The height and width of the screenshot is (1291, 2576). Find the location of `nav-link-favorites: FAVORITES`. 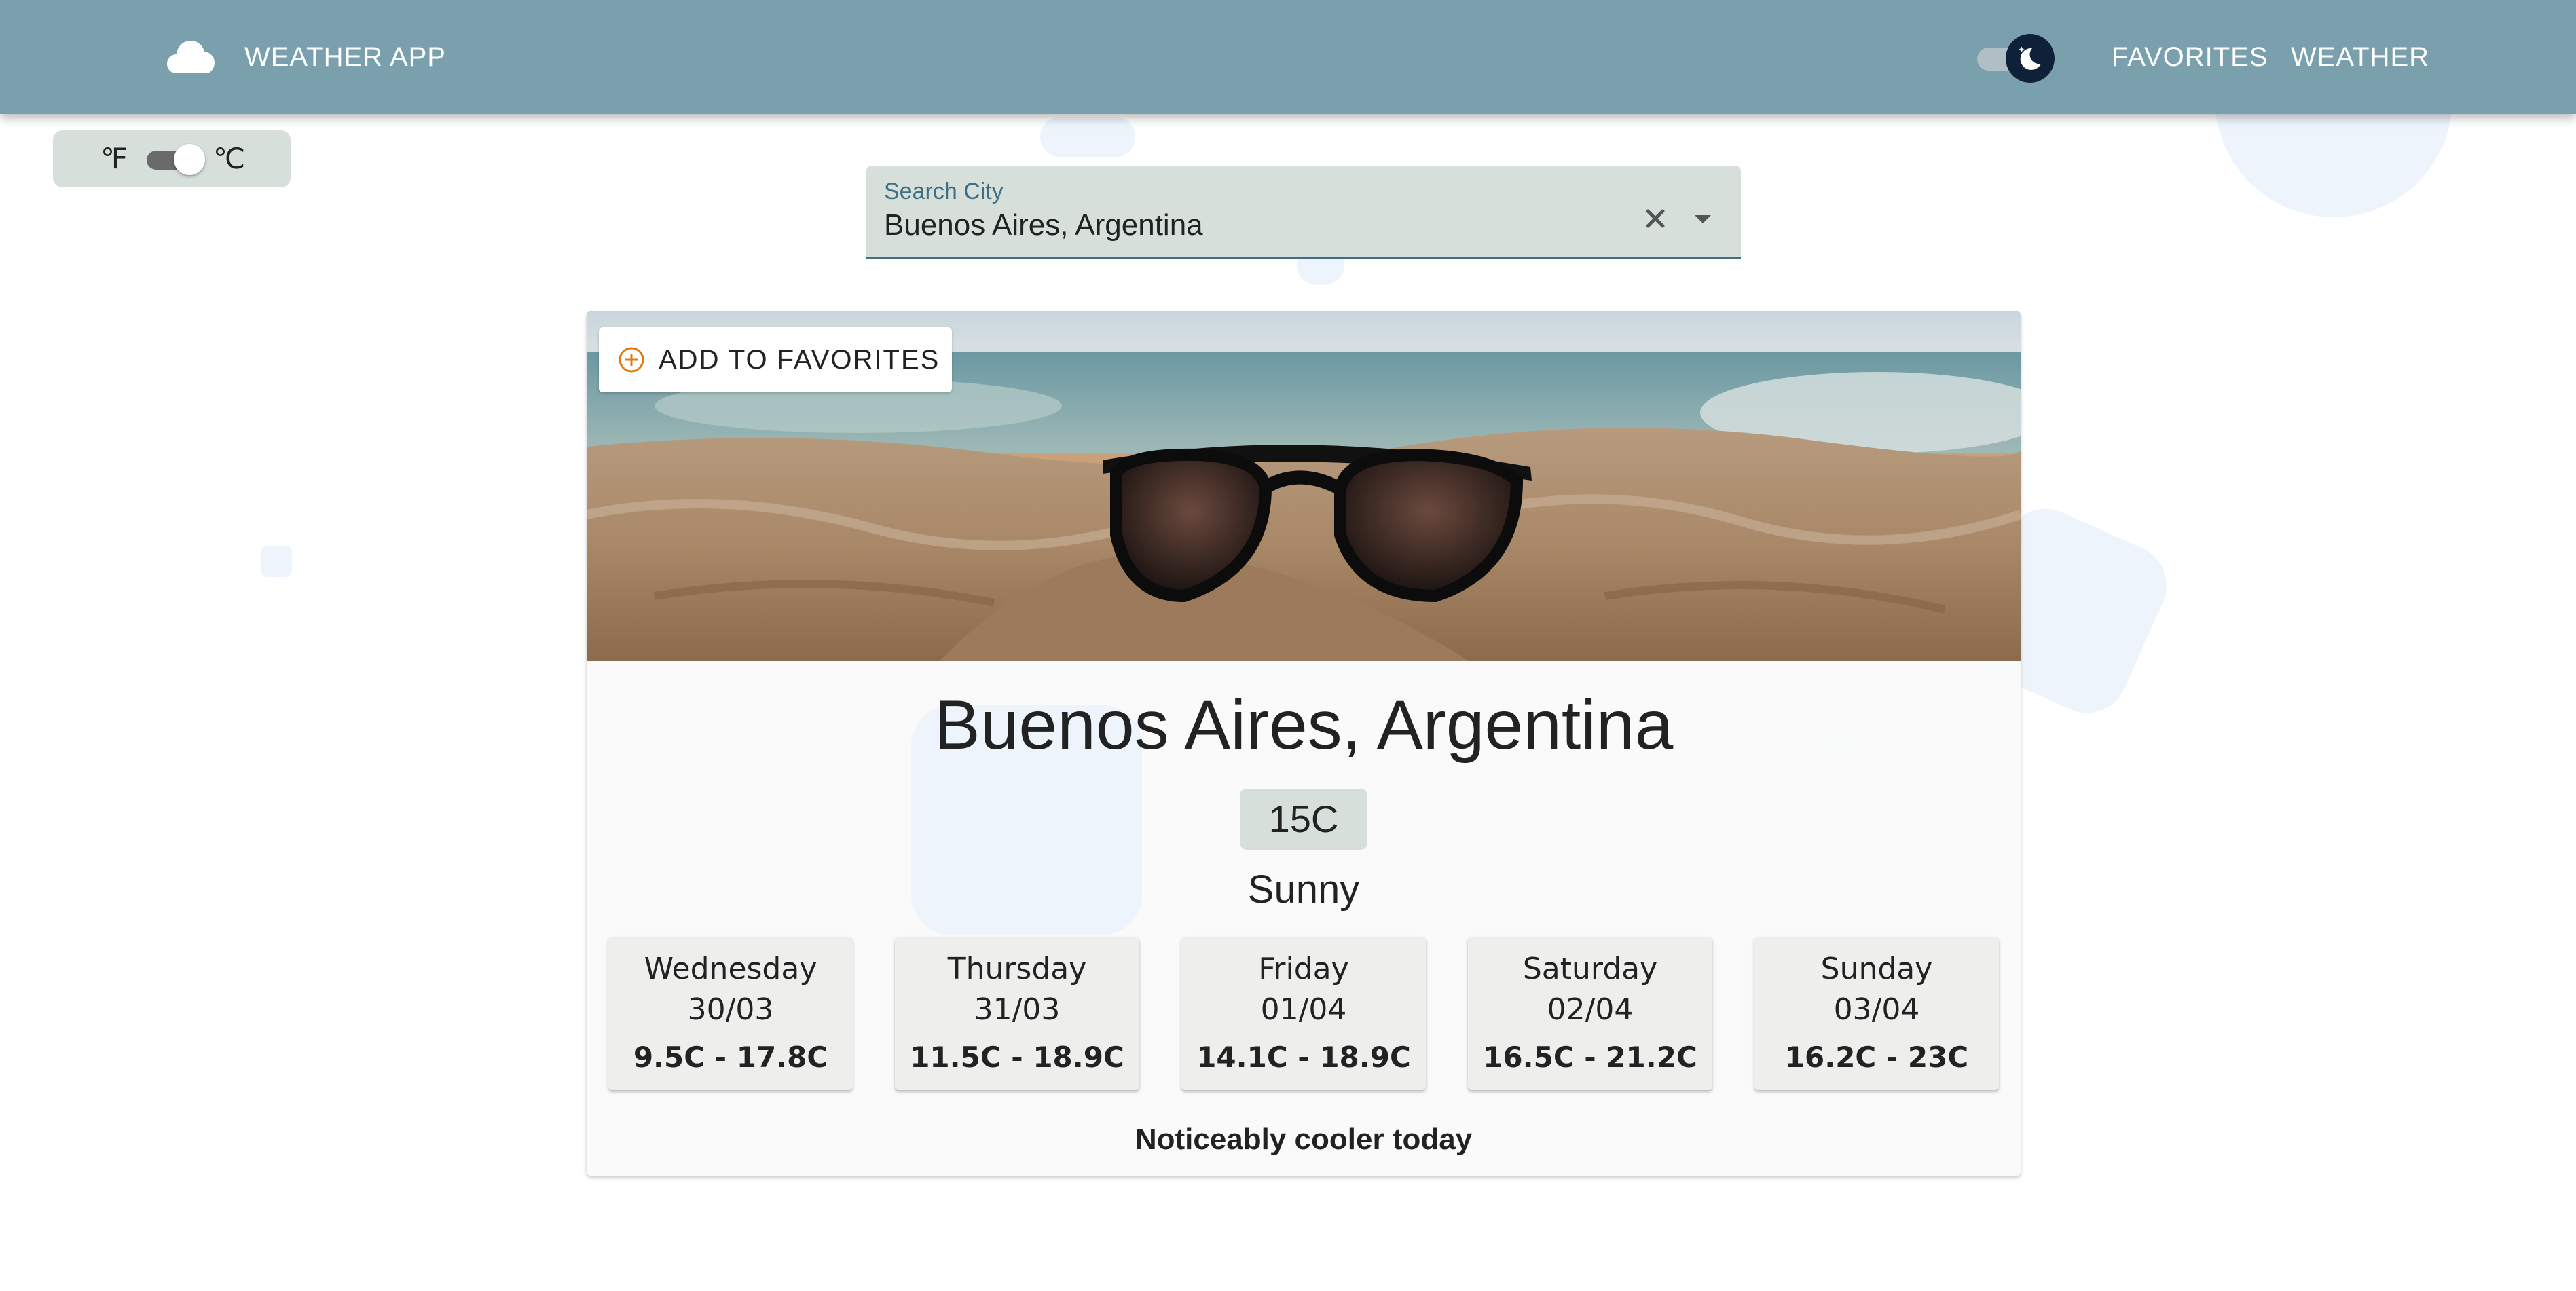

nav-link-favorites: FAVORITES is located at coordinates (2190, 57).